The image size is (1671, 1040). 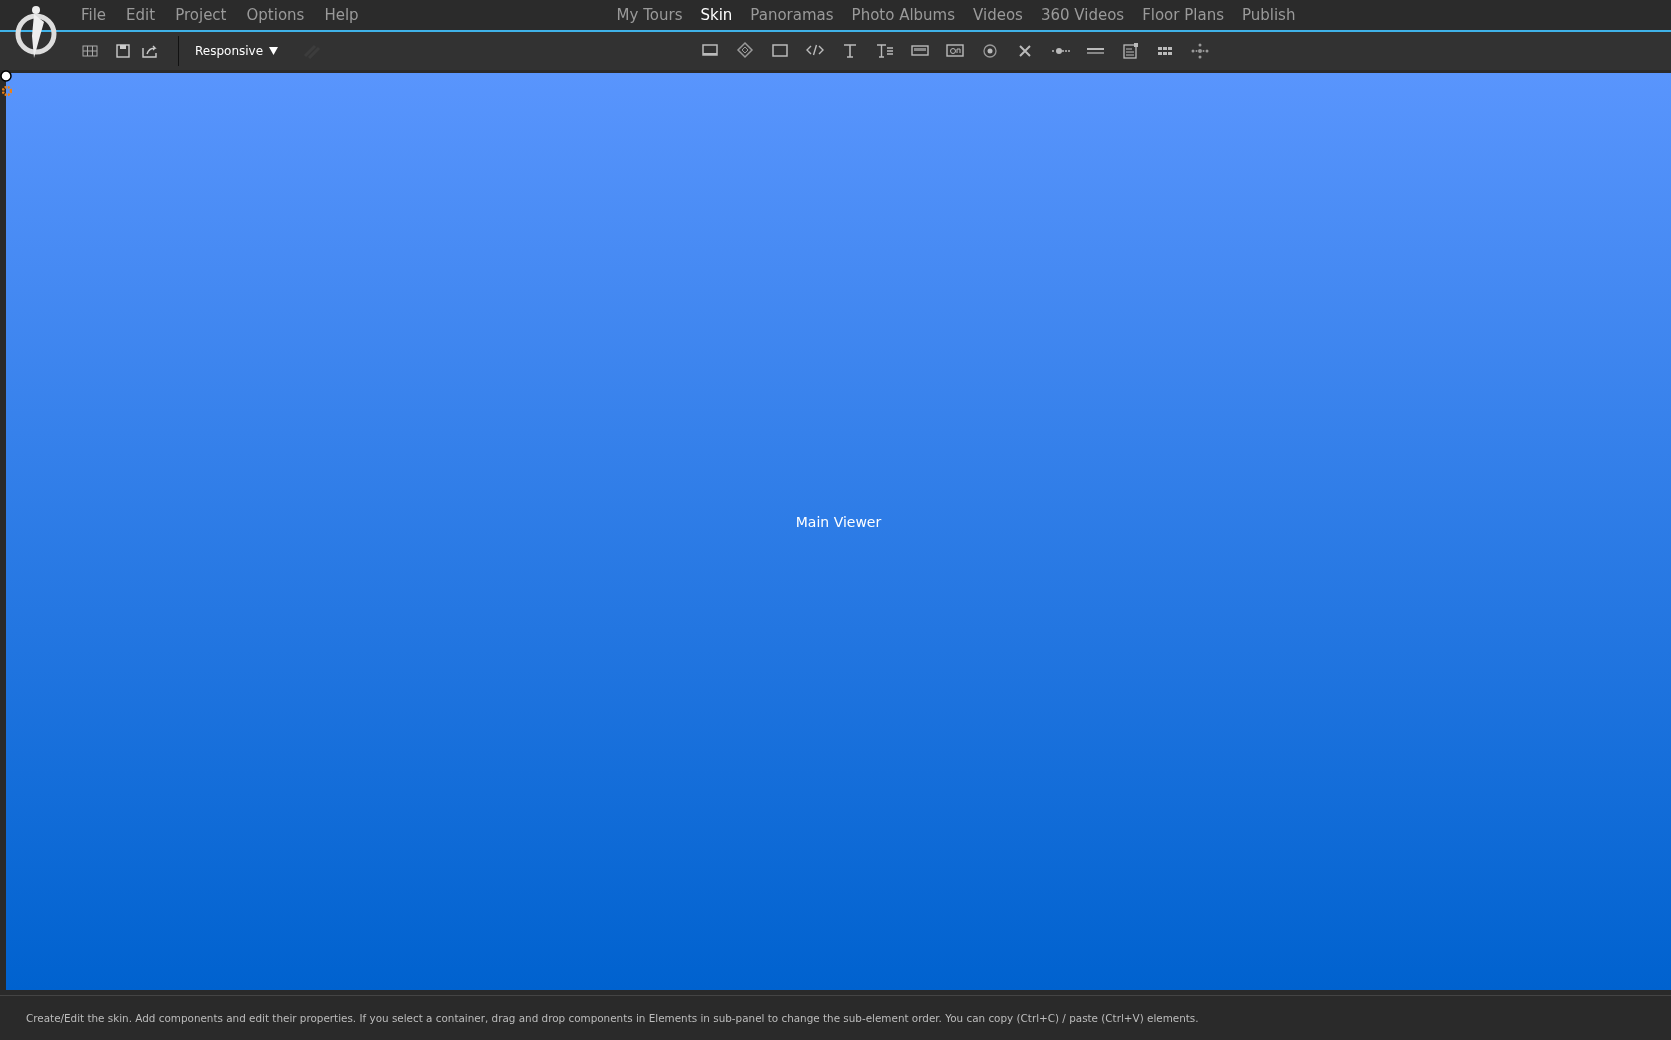 I want to click on diamond-icon, so click(x=745, y=51).